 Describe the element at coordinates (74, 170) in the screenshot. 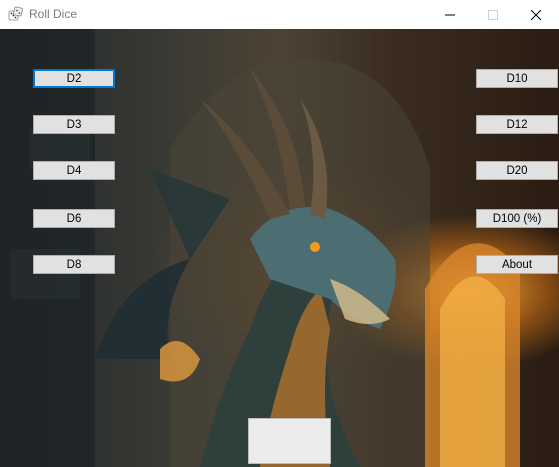

I see `d4-button: D4` at that location.